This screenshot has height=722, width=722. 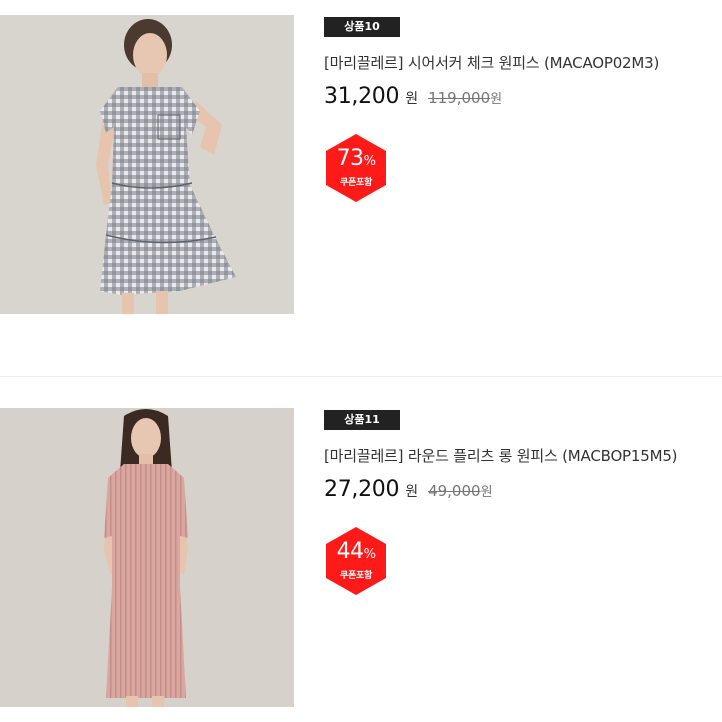 I want to click on original-price: 49,000, so click(x=454, y=491).